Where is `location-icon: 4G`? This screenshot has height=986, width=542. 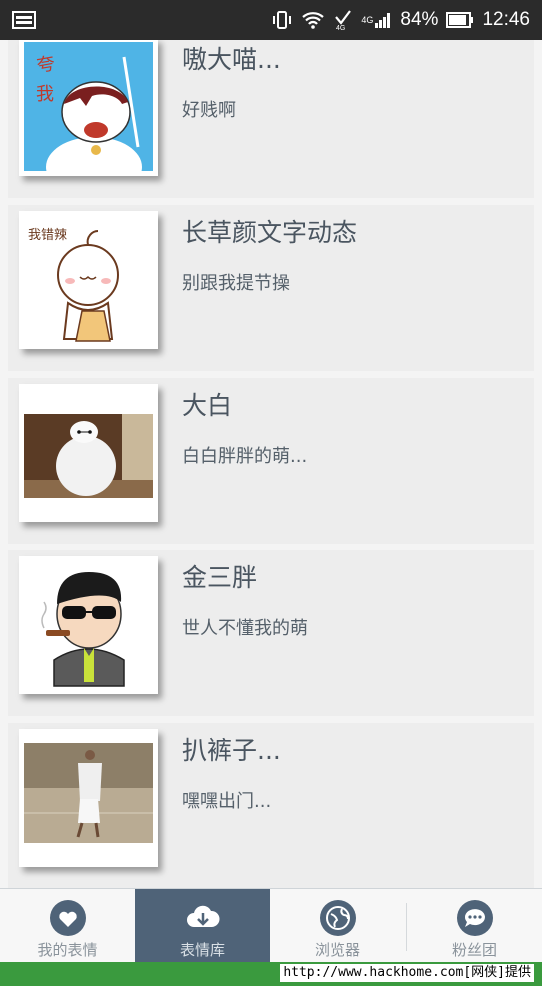
location-icon: 4G is located at coordinates (343, 20).